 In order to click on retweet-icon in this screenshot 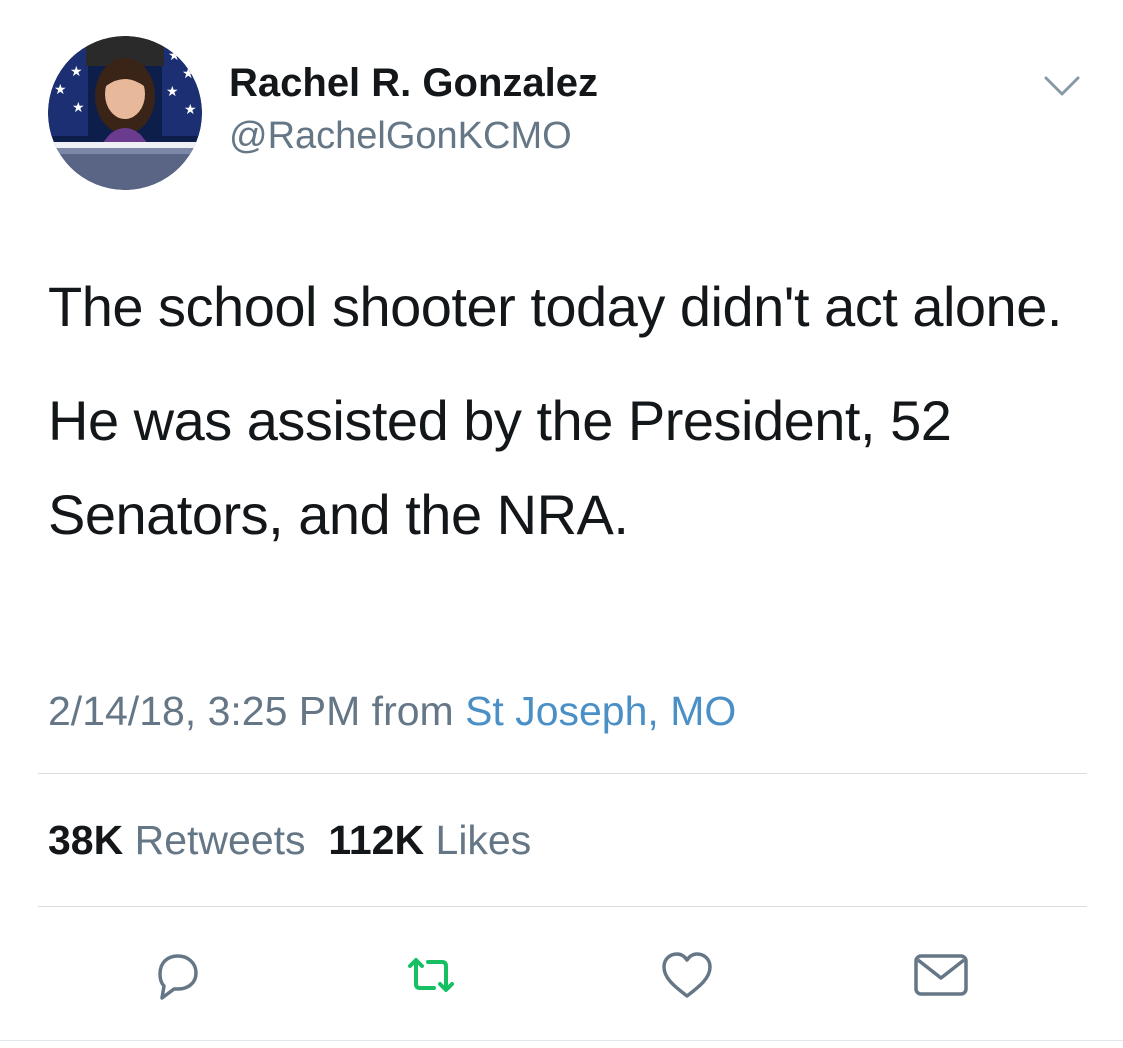, I will do `click(431, 975)`.